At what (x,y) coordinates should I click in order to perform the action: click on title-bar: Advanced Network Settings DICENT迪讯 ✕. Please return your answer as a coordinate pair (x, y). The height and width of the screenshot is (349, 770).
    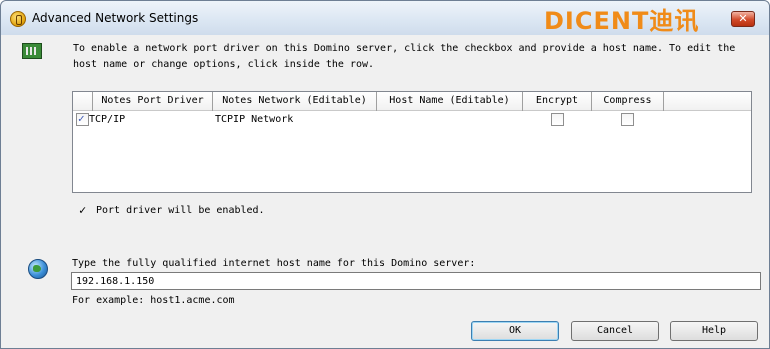
    Looking at the image, I should click on (385, 18).